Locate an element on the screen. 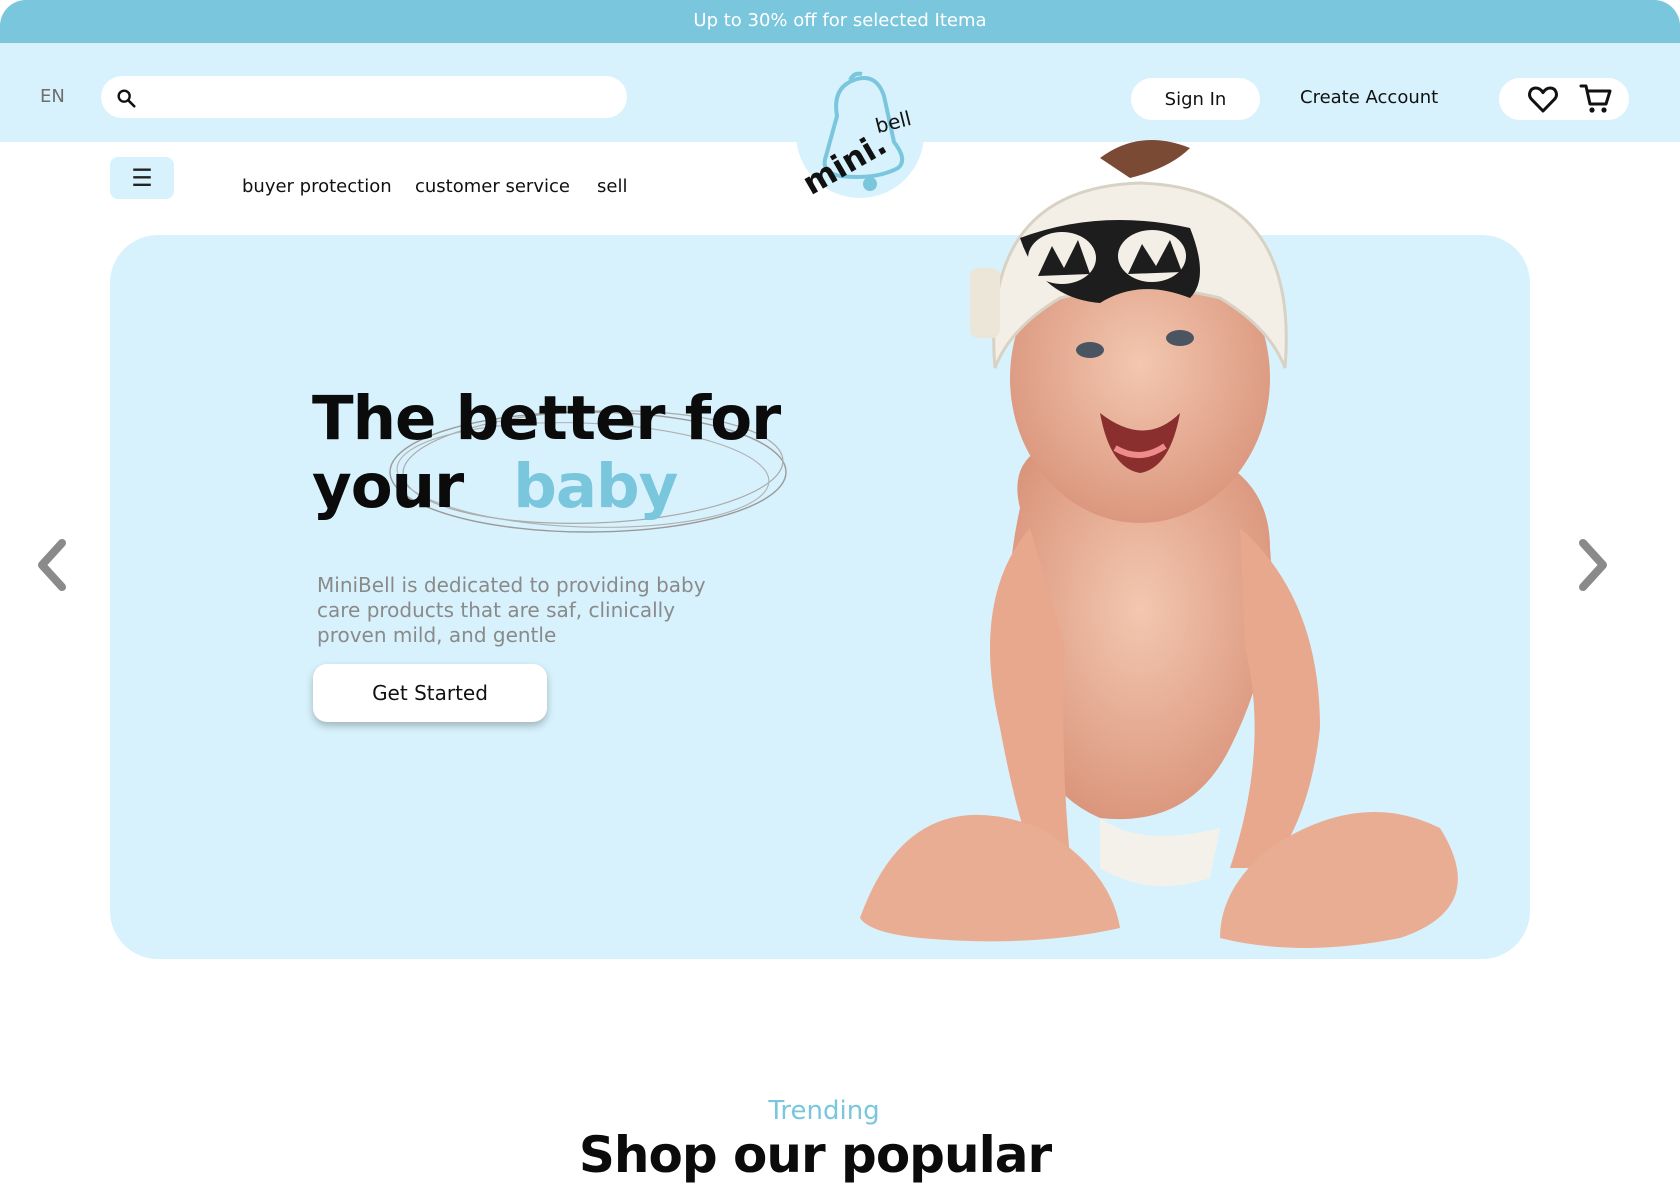 This screenshot has height=1184, width=1680. nav-link-customer-service: customer service is located at coordinates (492, 186).